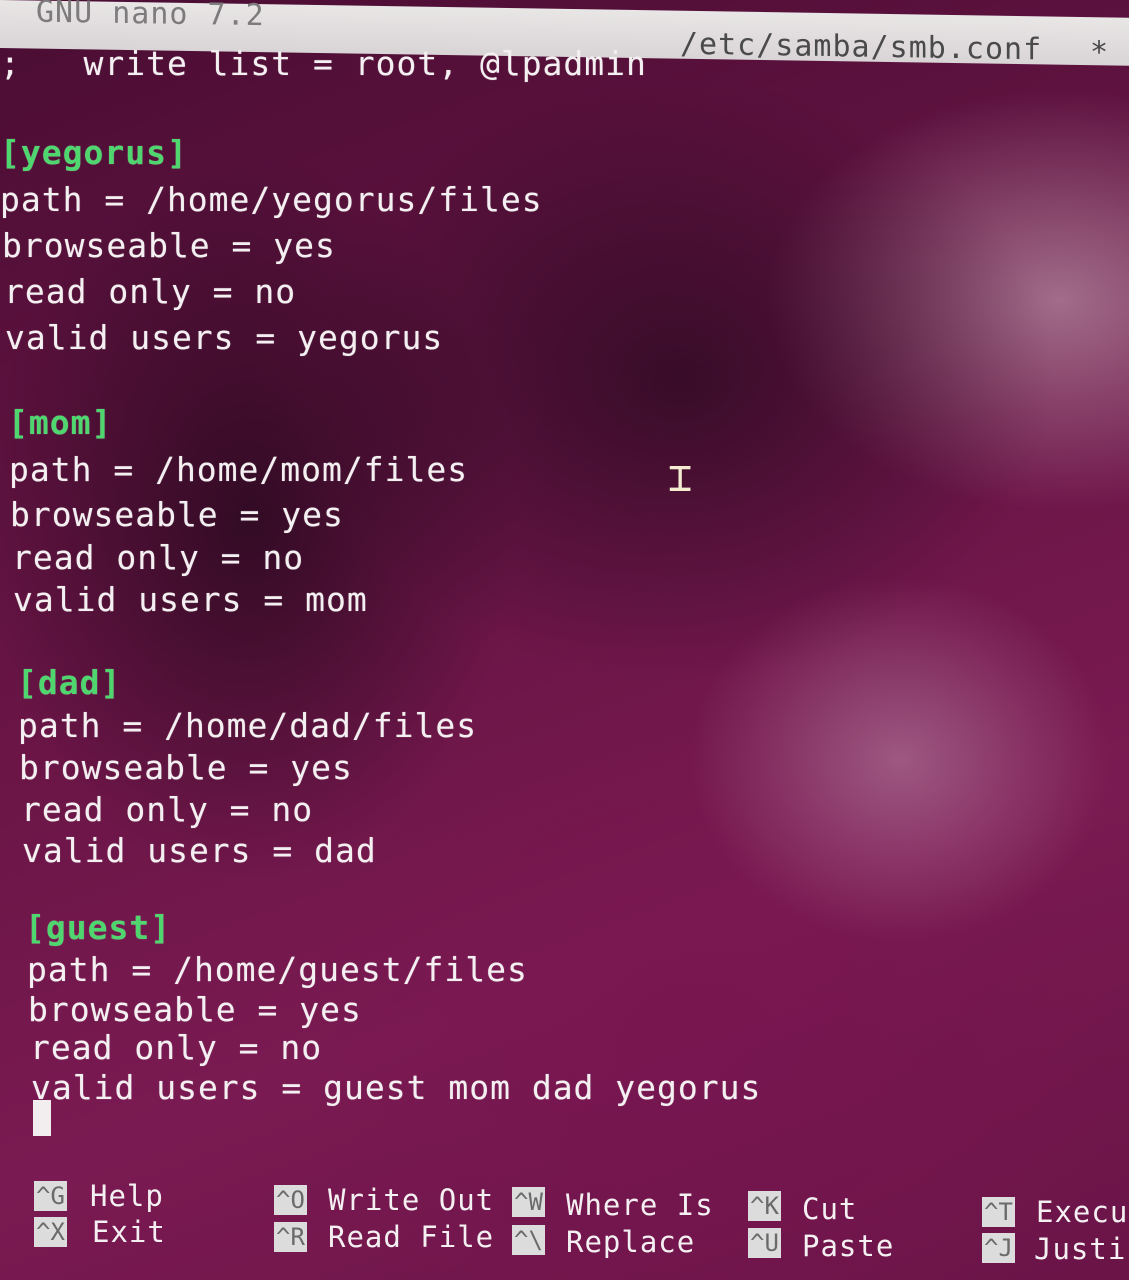  I want to click on shortcut-cut: Cut, so click(829, 1209).